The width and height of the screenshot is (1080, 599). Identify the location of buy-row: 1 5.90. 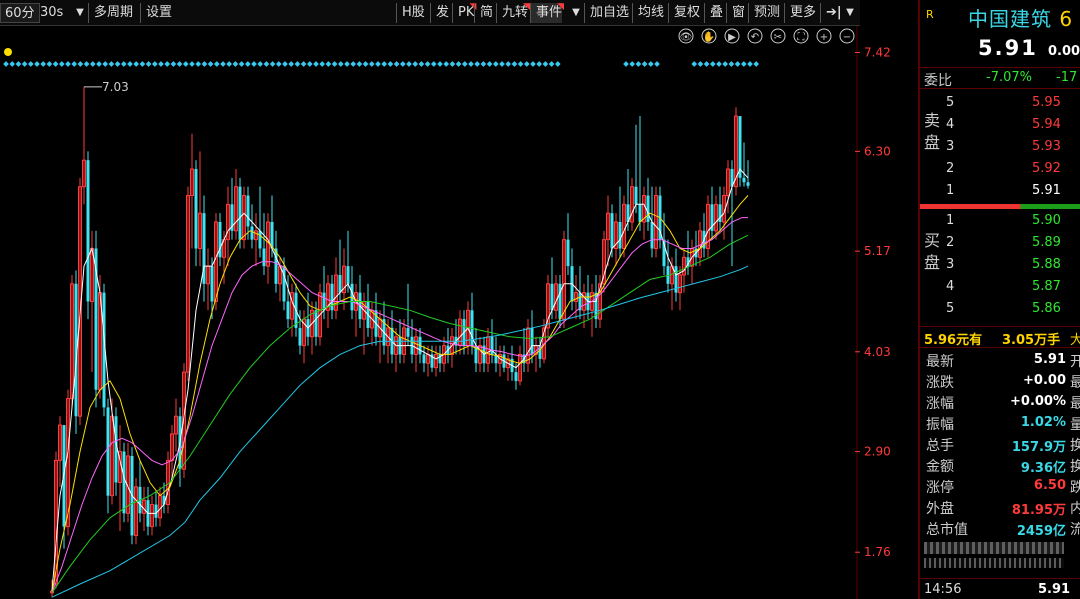
(1000, 221).